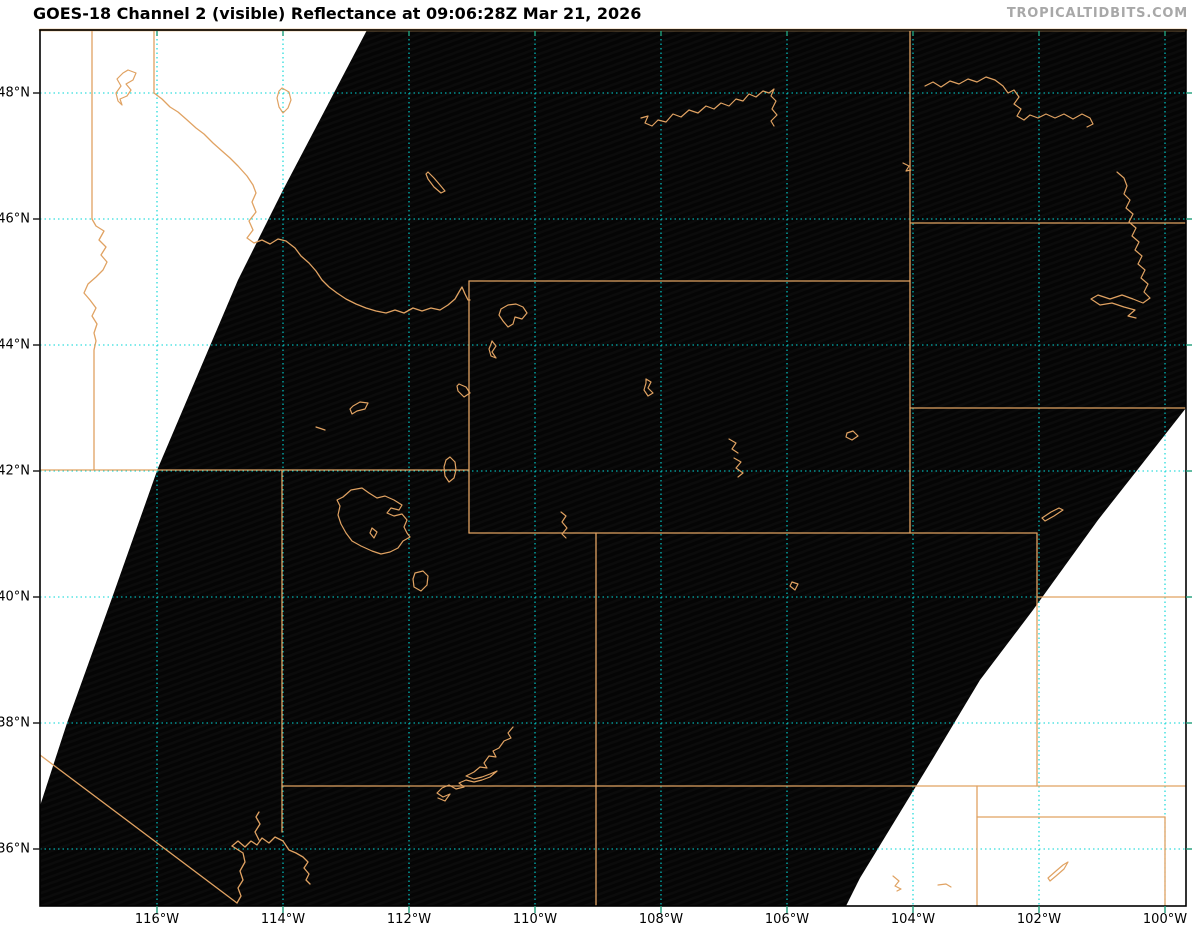 The width and height of the screenshot is (1200, 929). Describe the element at coordinates (15, 849) in the screenshot. I see `lat-label: 36°N` at that location.